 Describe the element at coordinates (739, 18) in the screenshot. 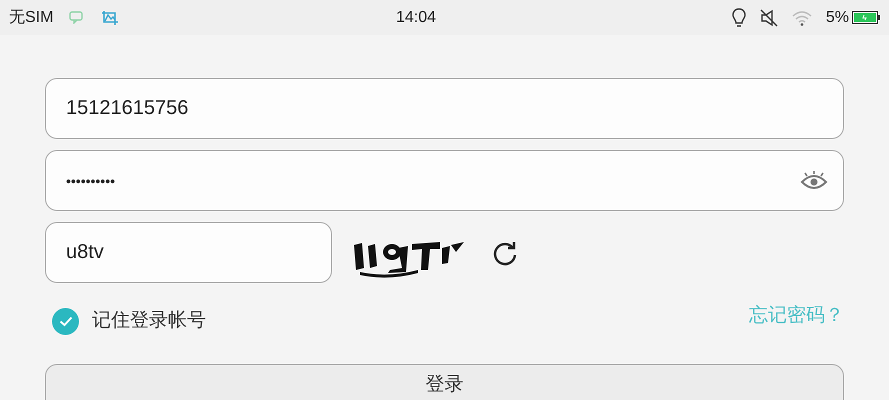

I see `lightbulb-icon` at that location.